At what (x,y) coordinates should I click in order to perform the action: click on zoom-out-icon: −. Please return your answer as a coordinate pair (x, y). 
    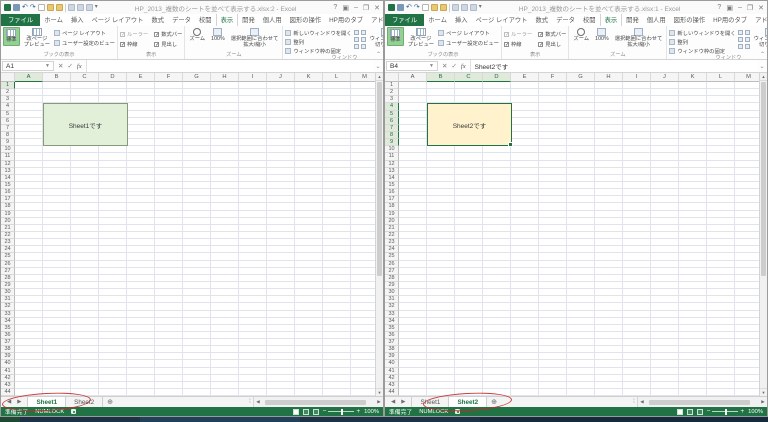
    Looking at the image, I should click on (709, 411).